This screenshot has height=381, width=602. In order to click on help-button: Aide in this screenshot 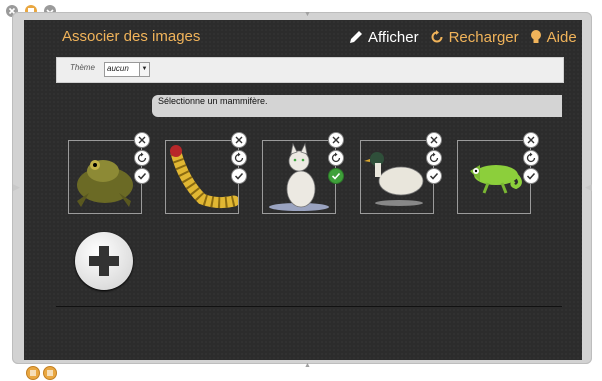, I will do `click(553, 37)`.